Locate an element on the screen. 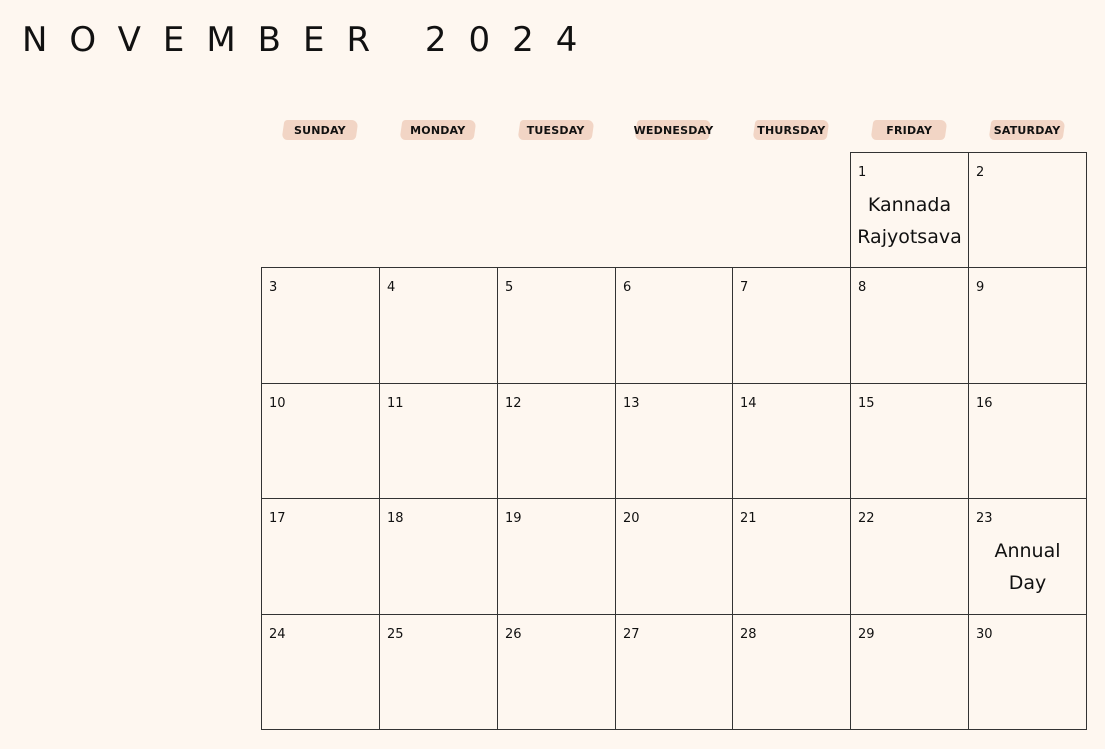 Image resolution: width=1105 pixels, height=749 pixels. calendar-day-cell: 7 is located at coordinates (791, 325).